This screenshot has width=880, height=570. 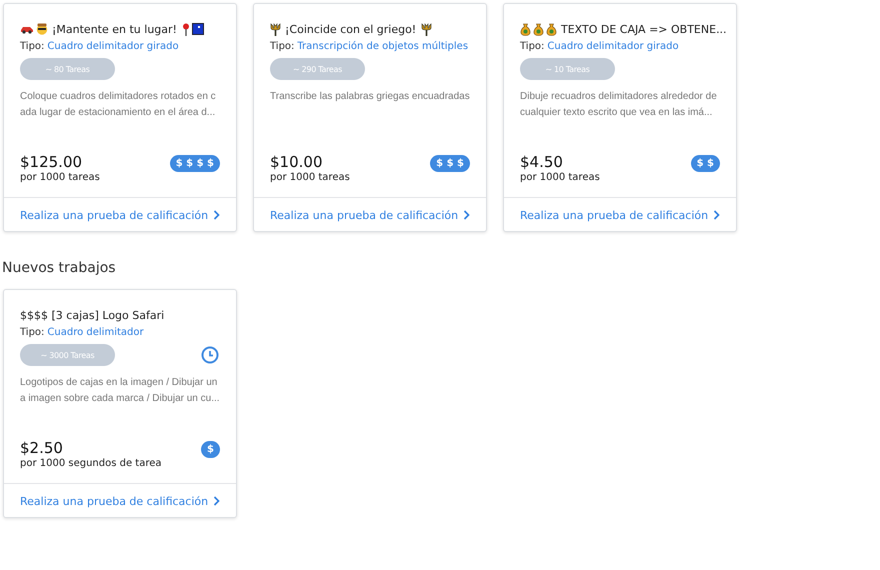 What do you see at coordinates (67, 69) in the screenshot?
I see `tasks-pill: ~ 80 Tareas` at bounding box center [67, 69].